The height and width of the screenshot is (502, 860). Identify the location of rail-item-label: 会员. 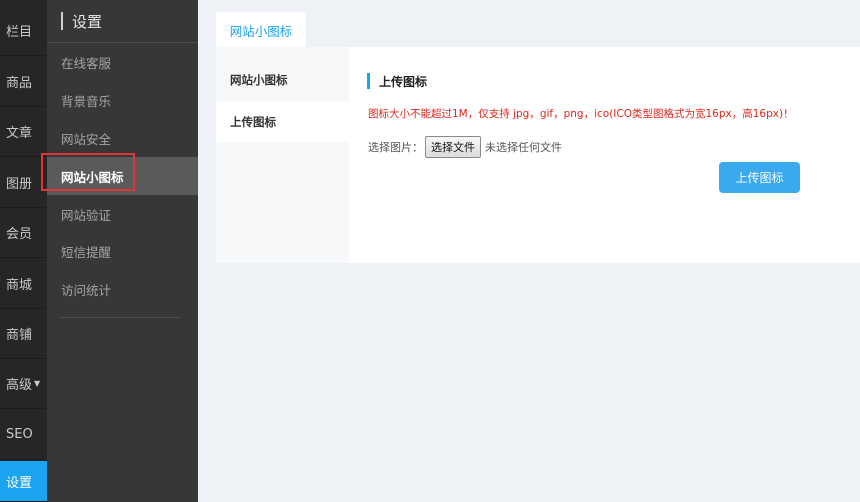
(19, 234).